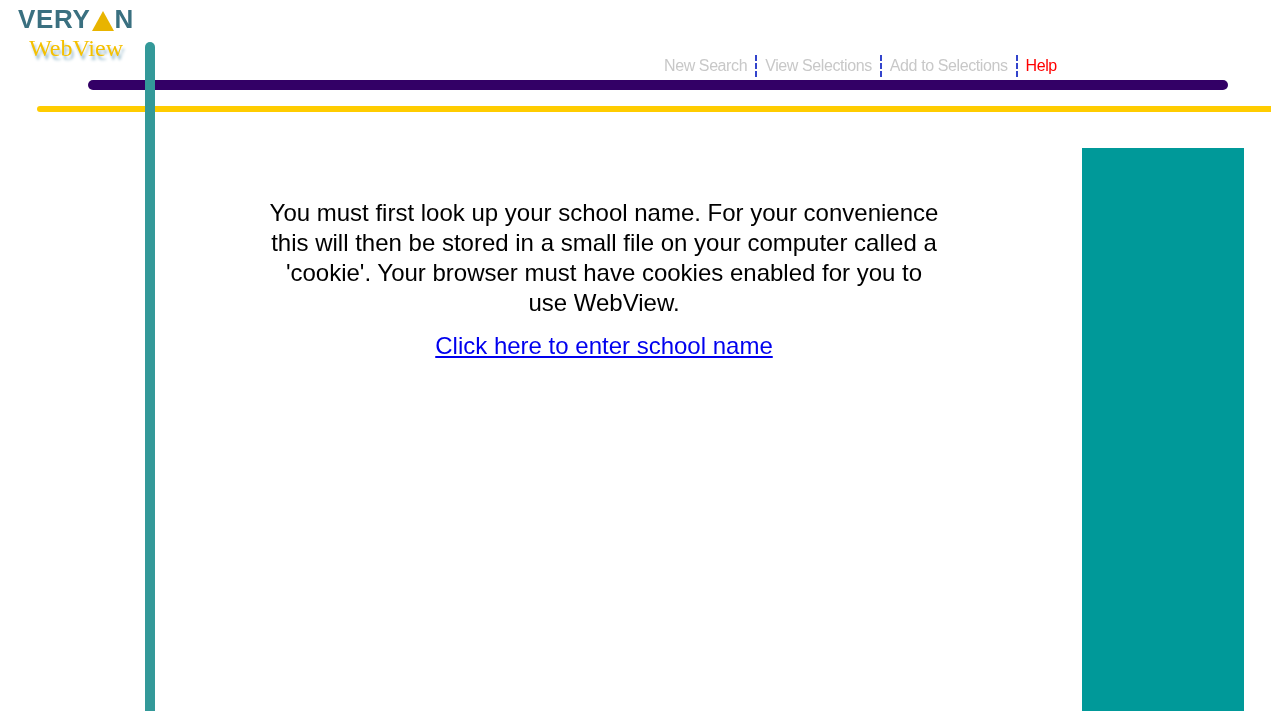 The height and width of the screenshot is (711, 1271). I want to click on logo-wordmark: VERY N, so click(76, 19).